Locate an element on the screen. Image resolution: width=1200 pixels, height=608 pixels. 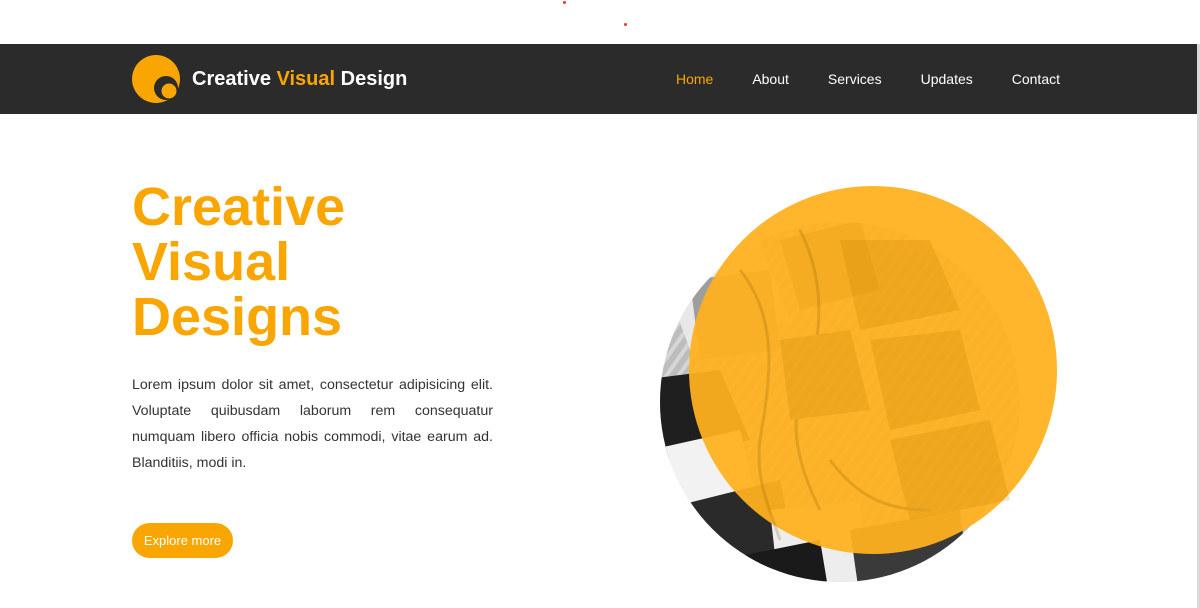
brand-link: Creative Visual Design is located at coordinates (269, 79).